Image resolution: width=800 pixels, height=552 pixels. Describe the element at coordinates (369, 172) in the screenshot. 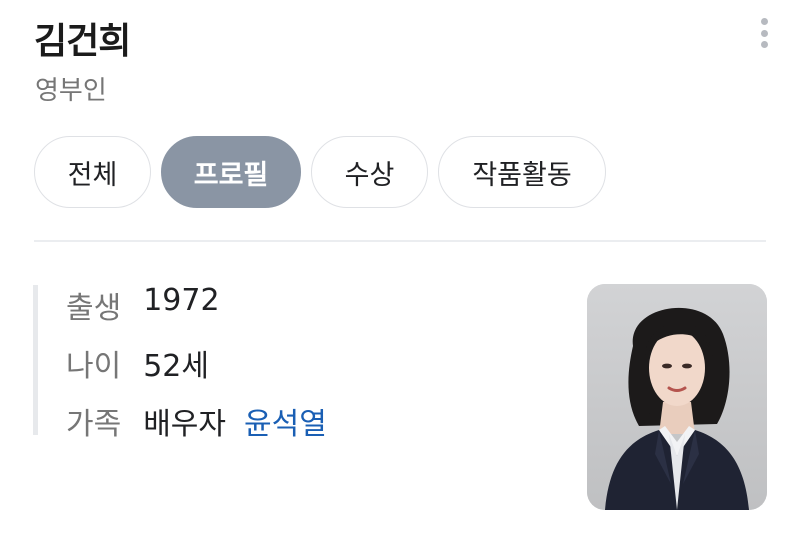

I see `tab-awards: 수상` at that location.